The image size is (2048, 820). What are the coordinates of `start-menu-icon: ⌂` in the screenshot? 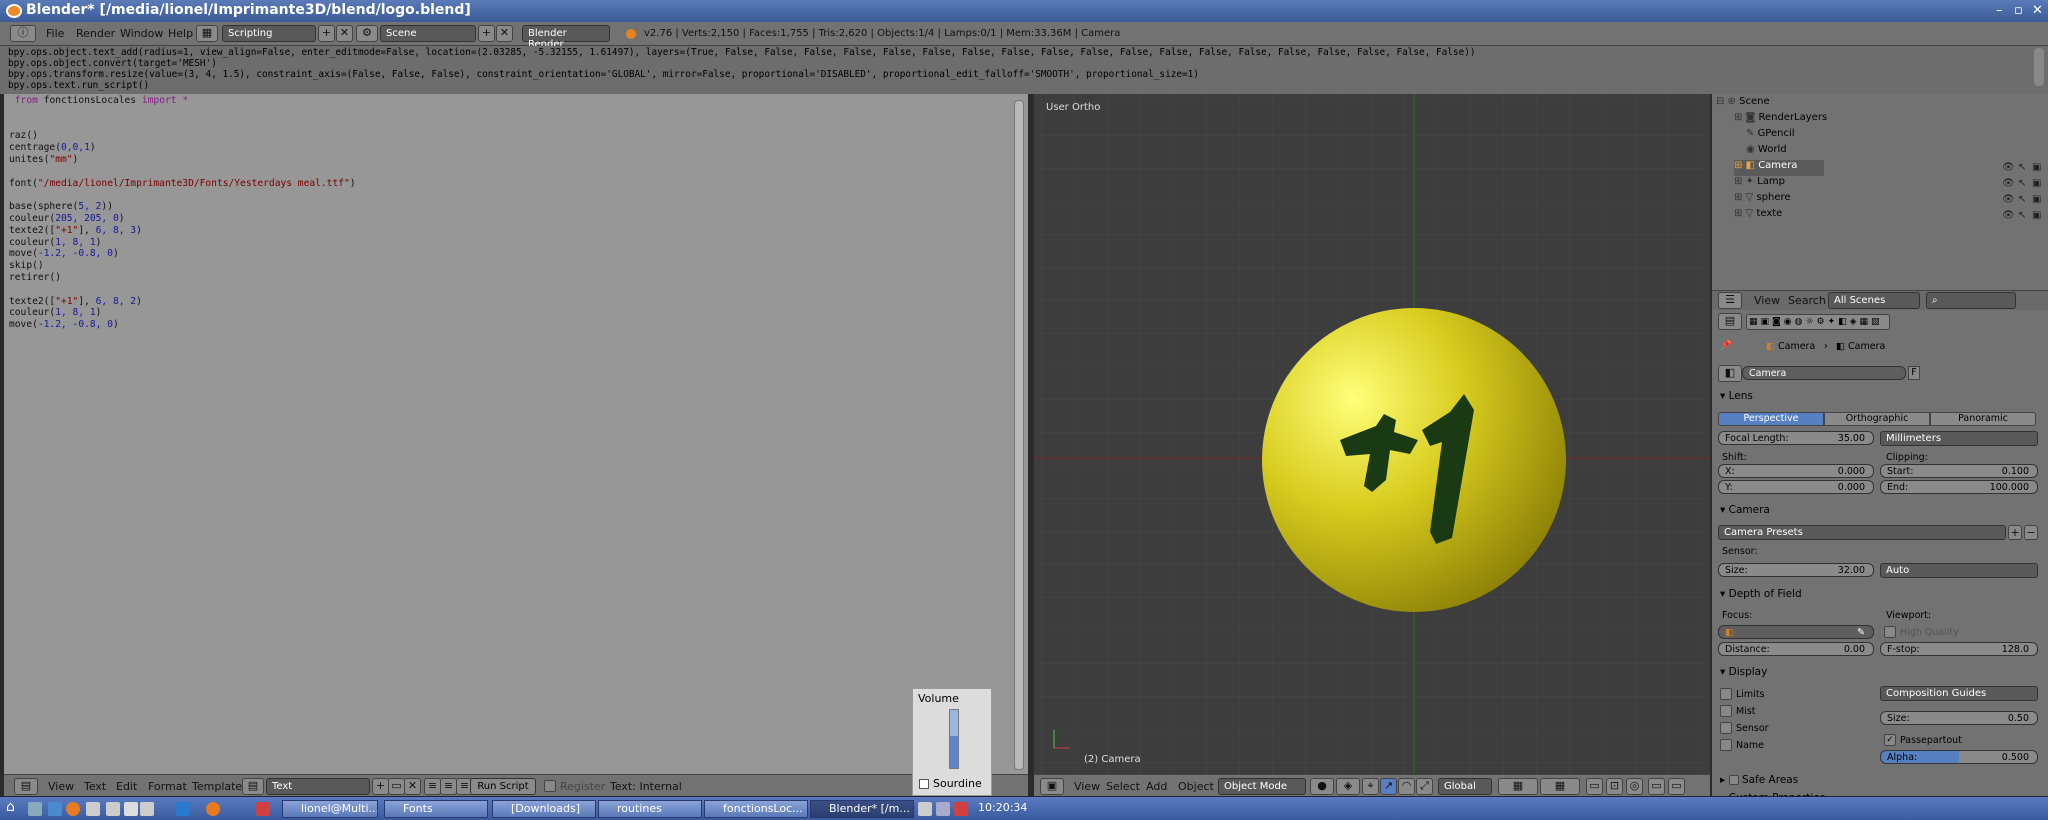 It's located at (10, 807).